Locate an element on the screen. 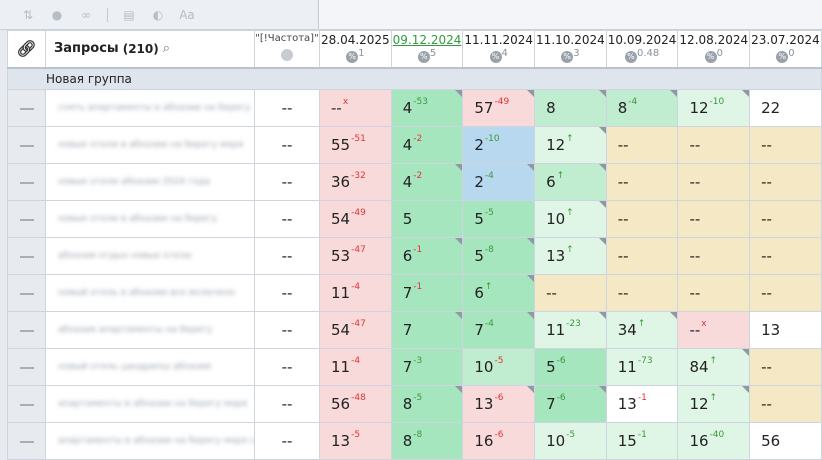 Image resolution: width=822 pixels, height=460 pixels. position-cell: 56-48 is located at coordinates (355, 404).